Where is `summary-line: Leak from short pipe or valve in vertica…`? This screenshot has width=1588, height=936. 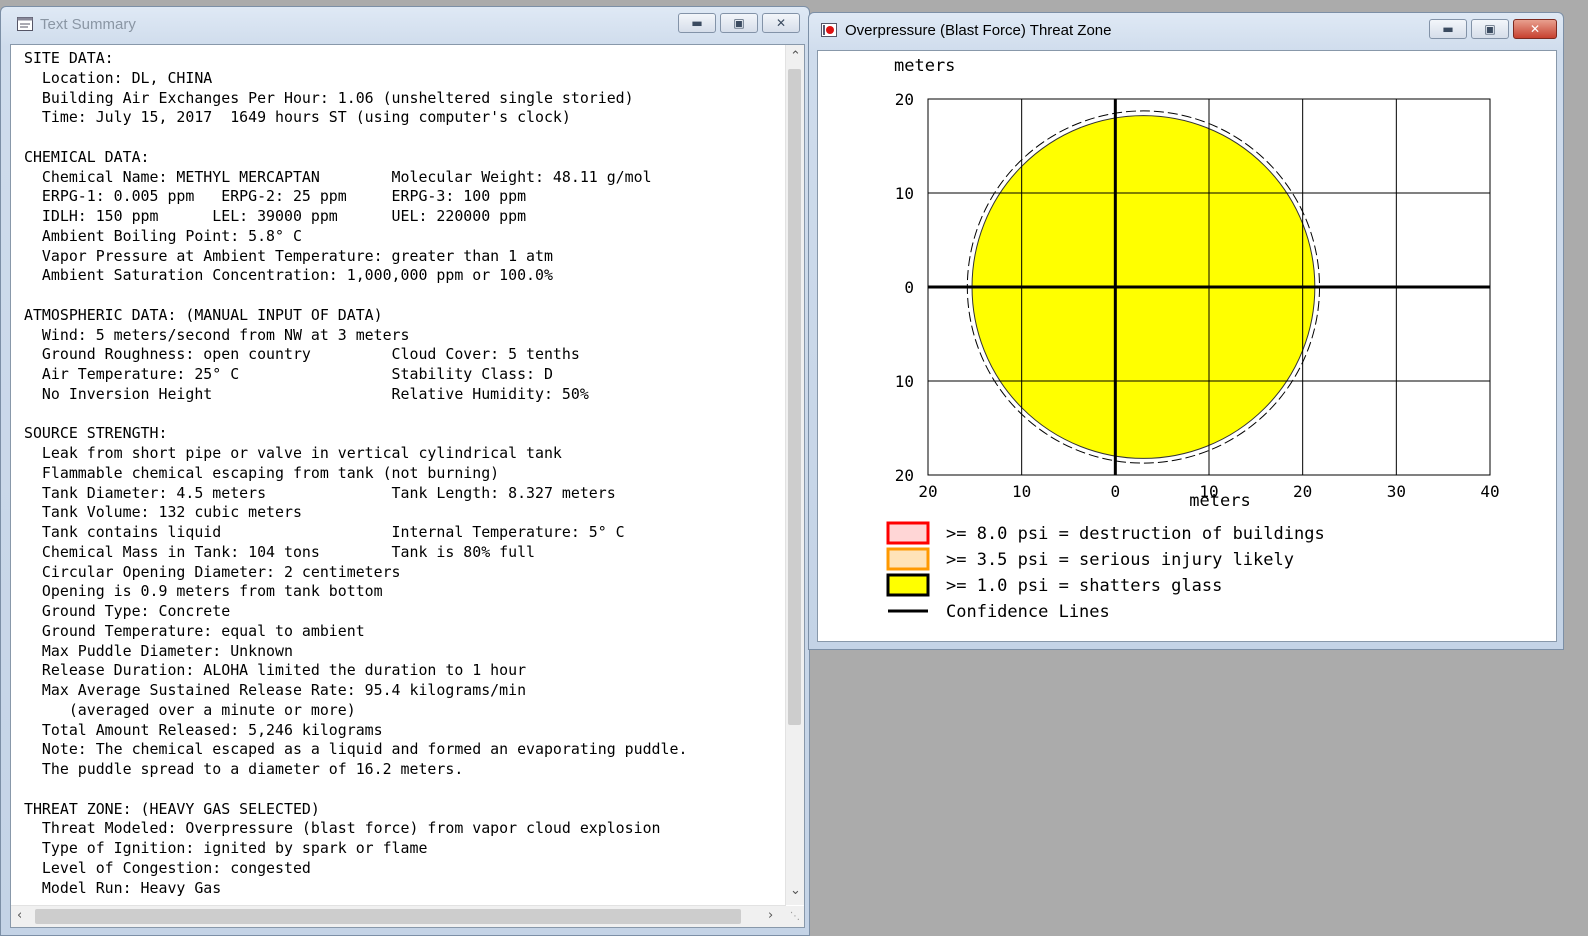 summary-line: Leak from short pipe or valve in vertica… is located at coordinates (293, 453).